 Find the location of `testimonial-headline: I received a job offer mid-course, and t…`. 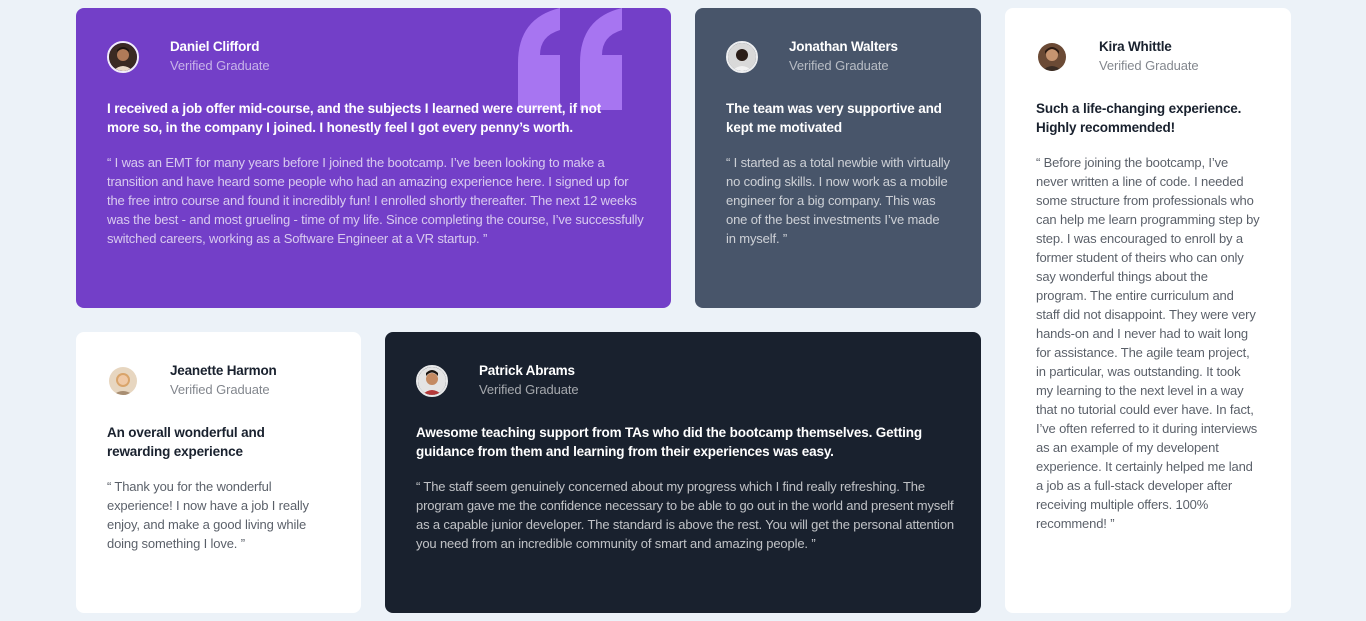

testimonial-headline: I received a job offer mid-course, and t… is located at coordinates (354, 118).